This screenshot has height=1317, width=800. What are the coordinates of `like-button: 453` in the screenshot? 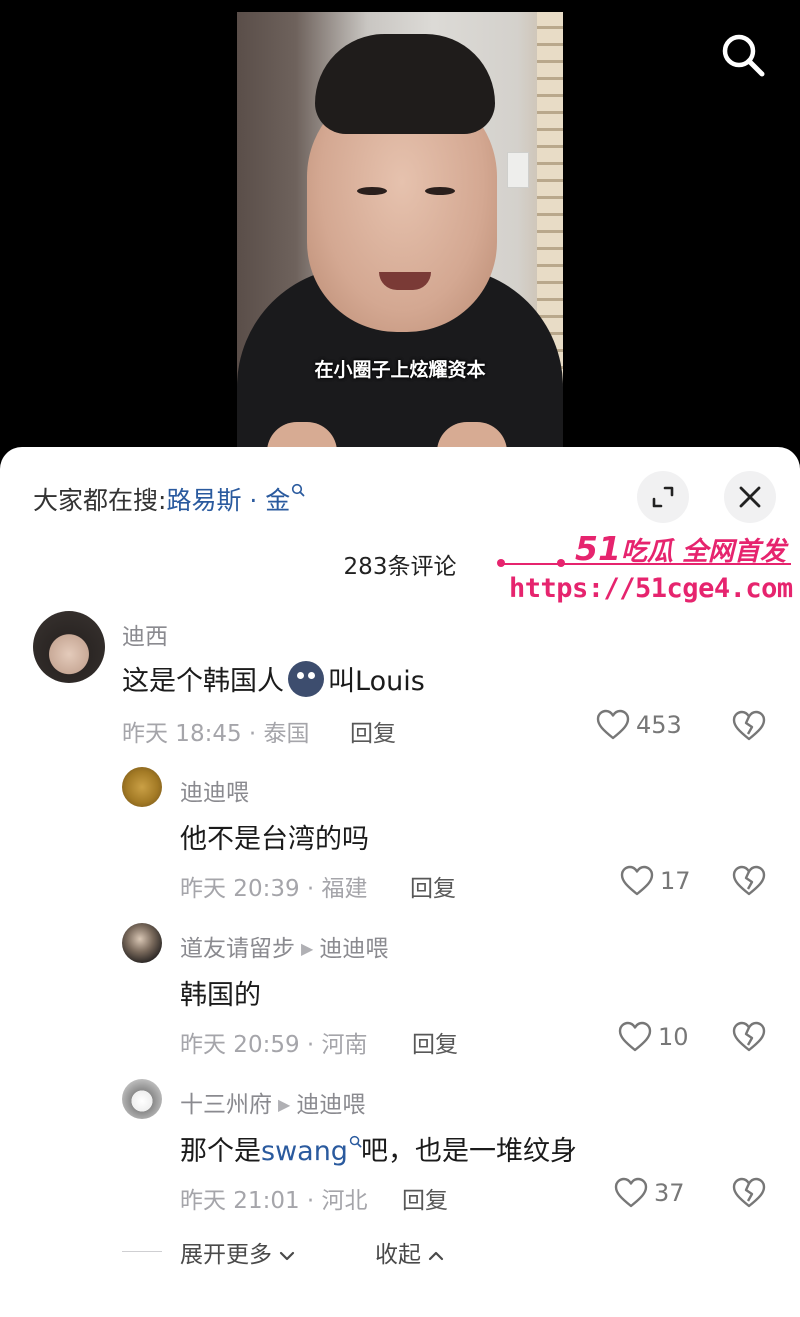 It's located at (639, 725).